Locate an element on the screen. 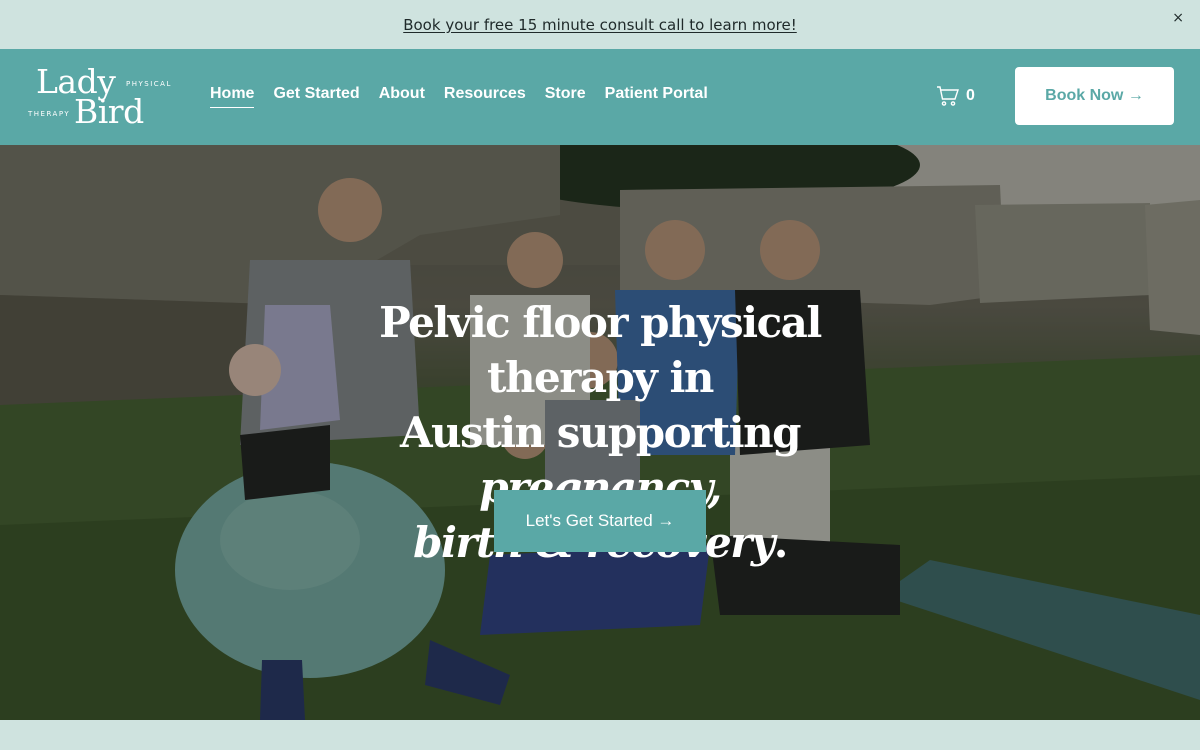 The image size is (1200, 750). get-started-button: Let's Get Started → is located at coordinates (600, 521).